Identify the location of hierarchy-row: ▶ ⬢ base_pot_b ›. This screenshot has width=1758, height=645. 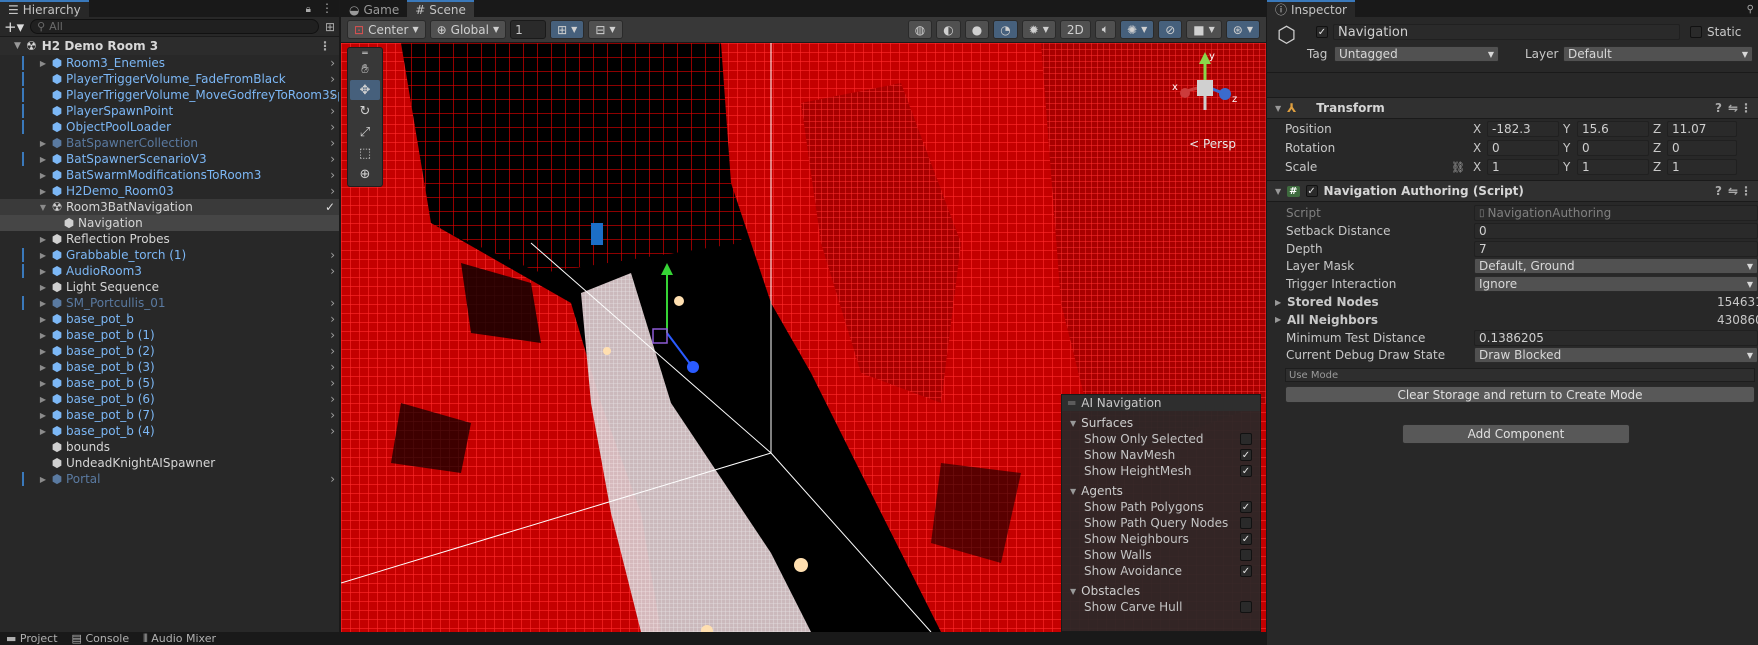
(169, 319).